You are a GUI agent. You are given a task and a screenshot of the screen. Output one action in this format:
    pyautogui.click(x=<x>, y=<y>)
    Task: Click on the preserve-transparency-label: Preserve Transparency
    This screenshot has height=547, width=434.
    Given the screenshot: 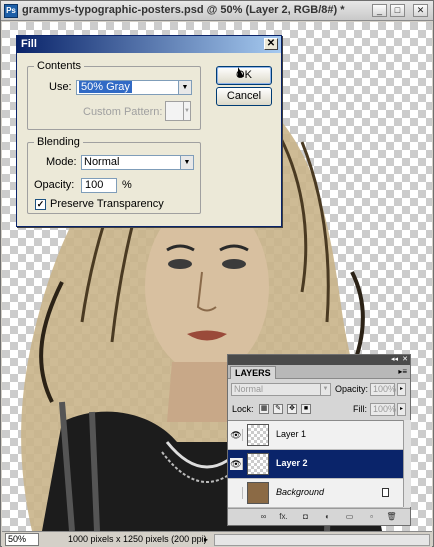 What is the action you would take?
    pyautogui.click(x=107, y=204)
    